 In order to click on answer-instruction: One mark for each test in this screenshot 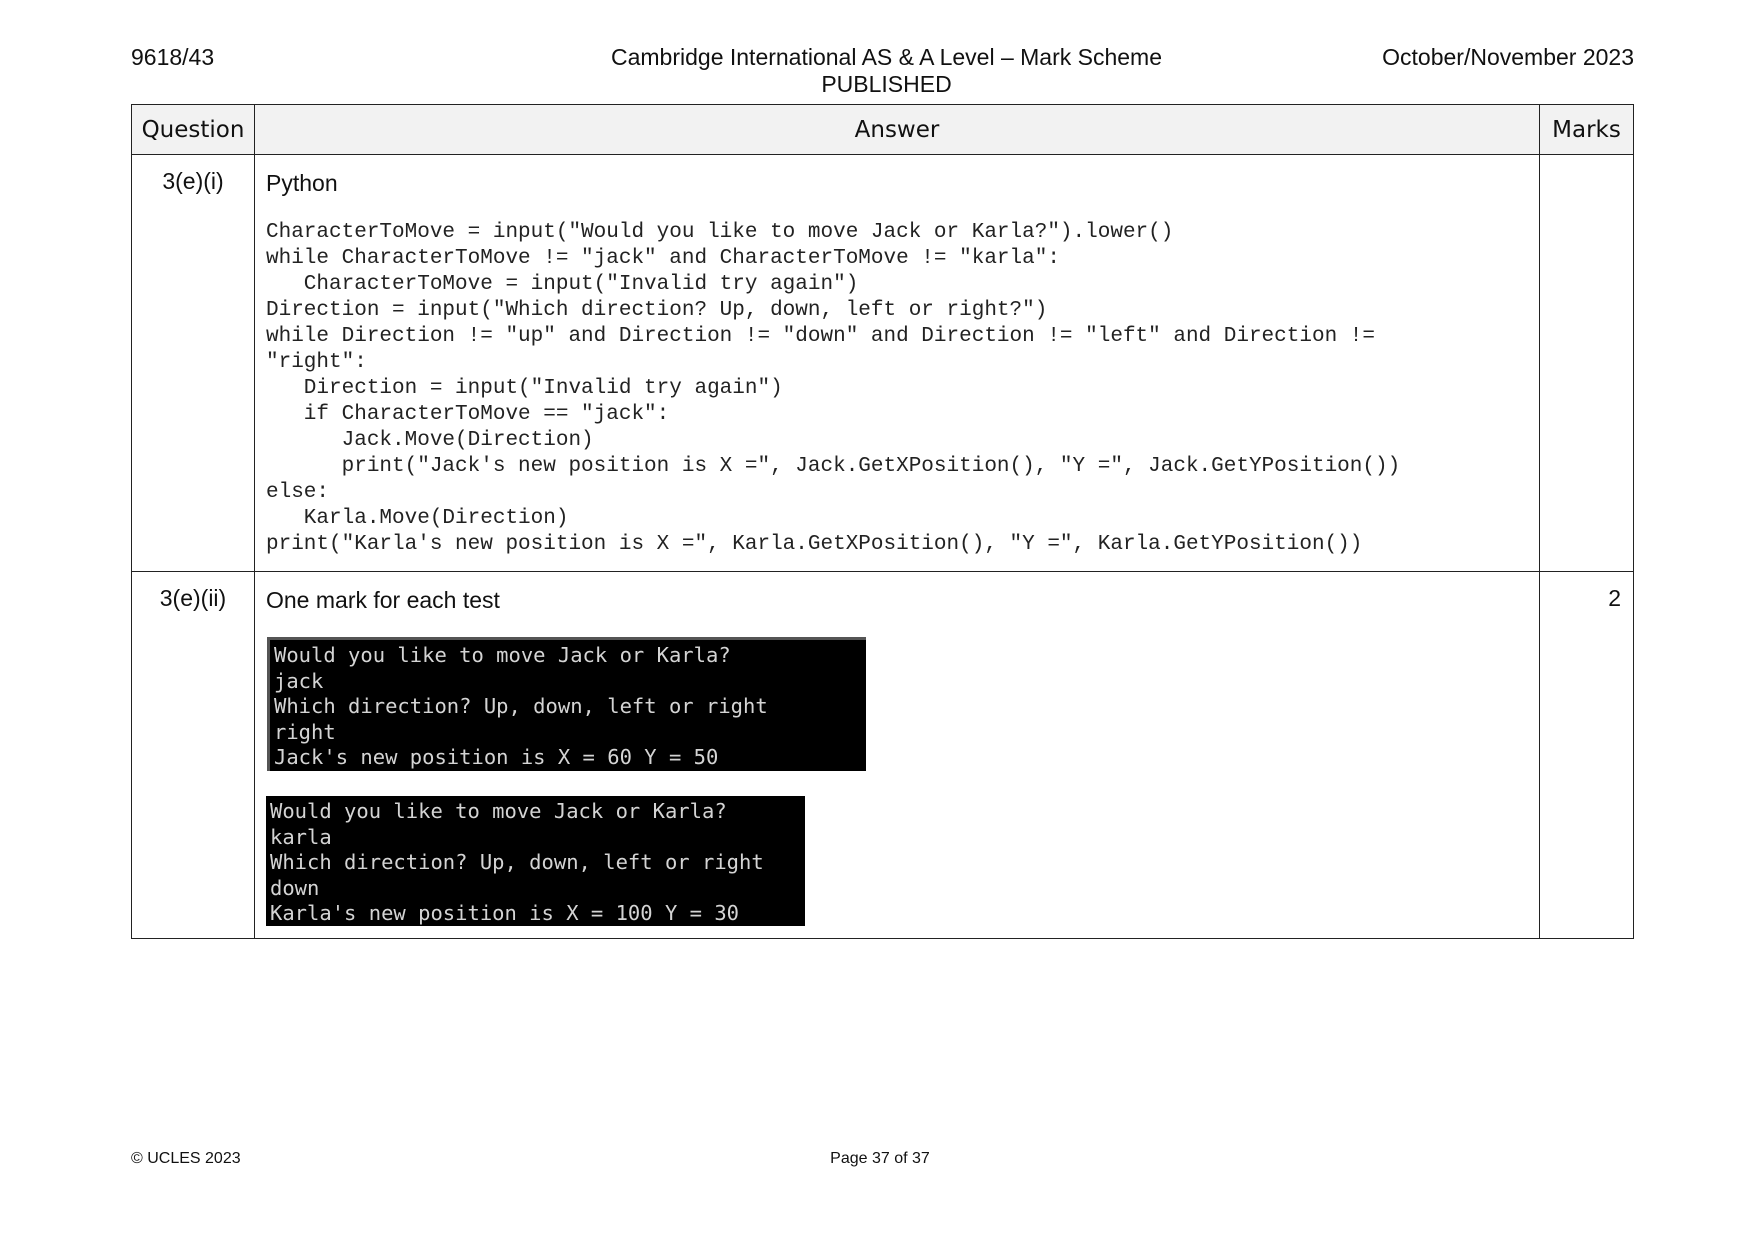, I will do `click(383, 600)`.